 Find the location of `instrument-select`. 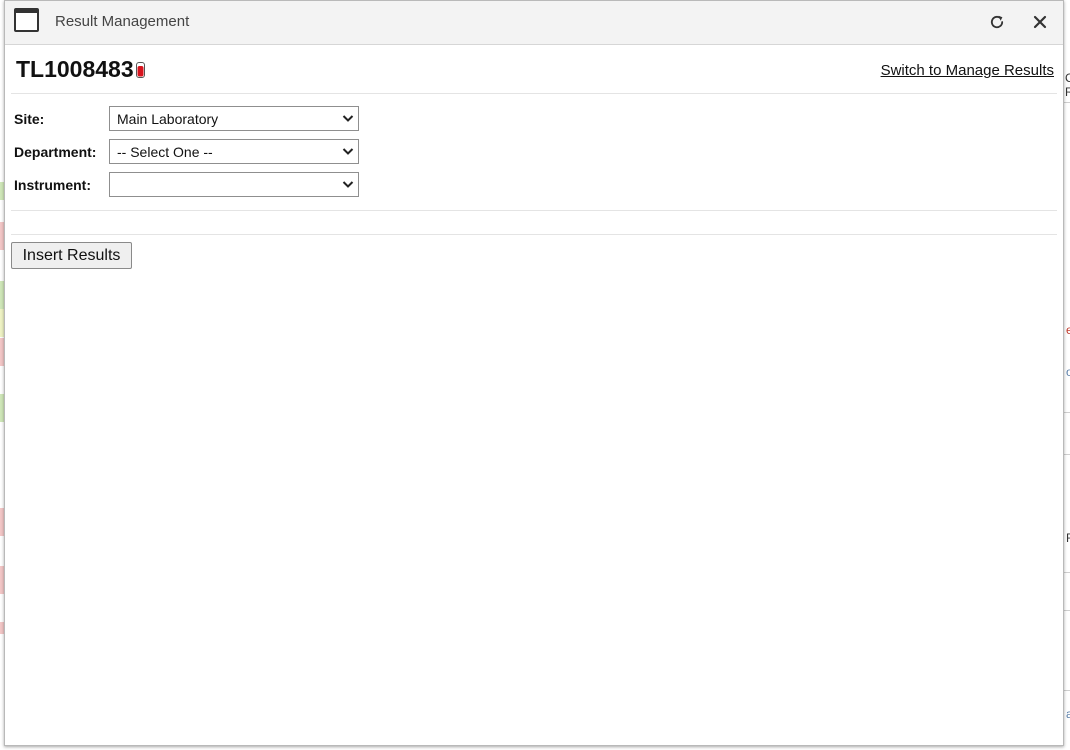

instrument-select is located at coordinates (234, 184).